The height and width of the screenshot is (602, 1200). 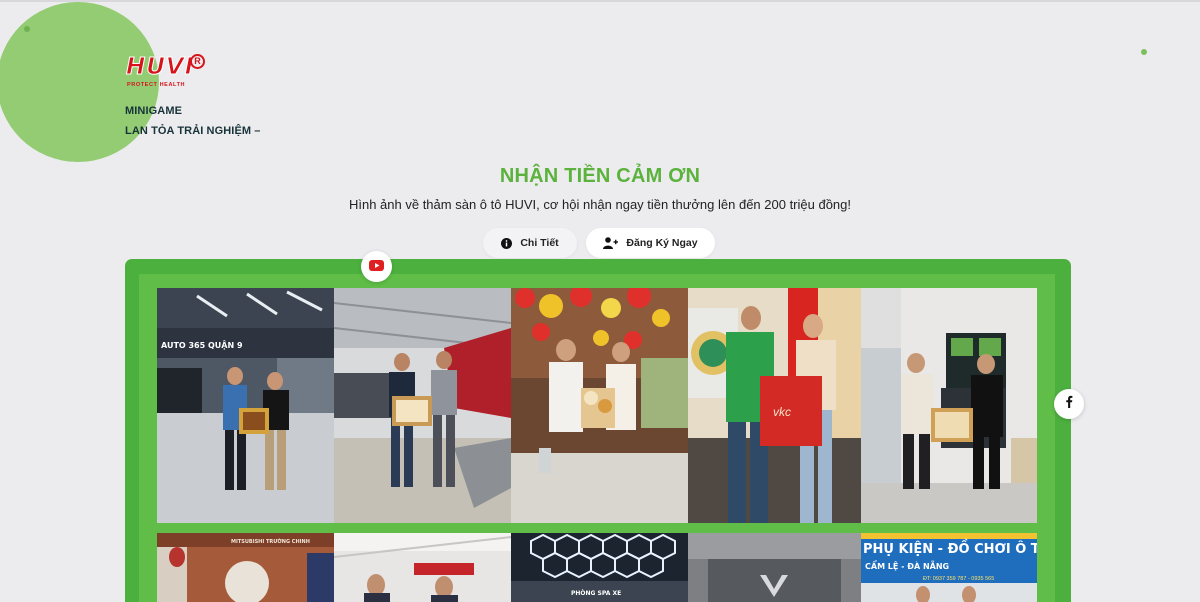 I want to click on intro-line-minigame: MINIGAME, so click(x=154, y=111).